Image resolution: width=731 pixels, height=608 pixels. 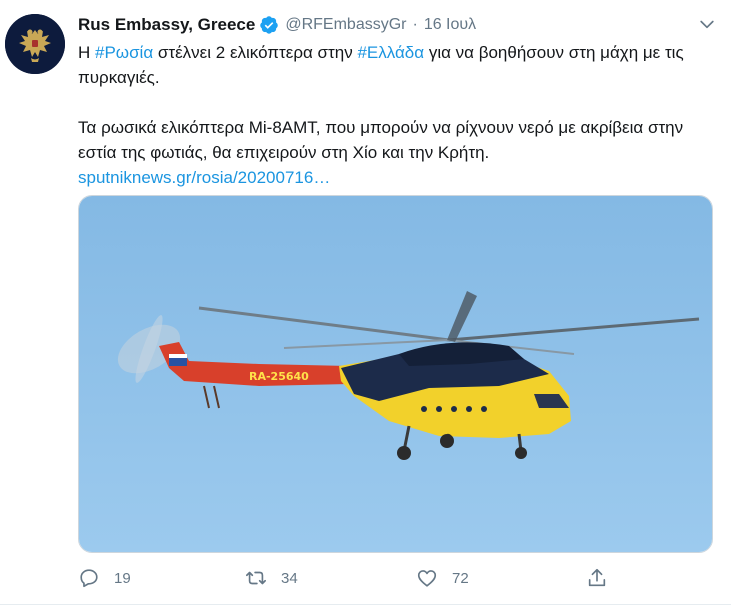 What do you see at coordinates (255, 52) in the screenshot?
I see `text-segment: στέλνει 2 ελικόπτερα στην` at bounding box center [255, 52].